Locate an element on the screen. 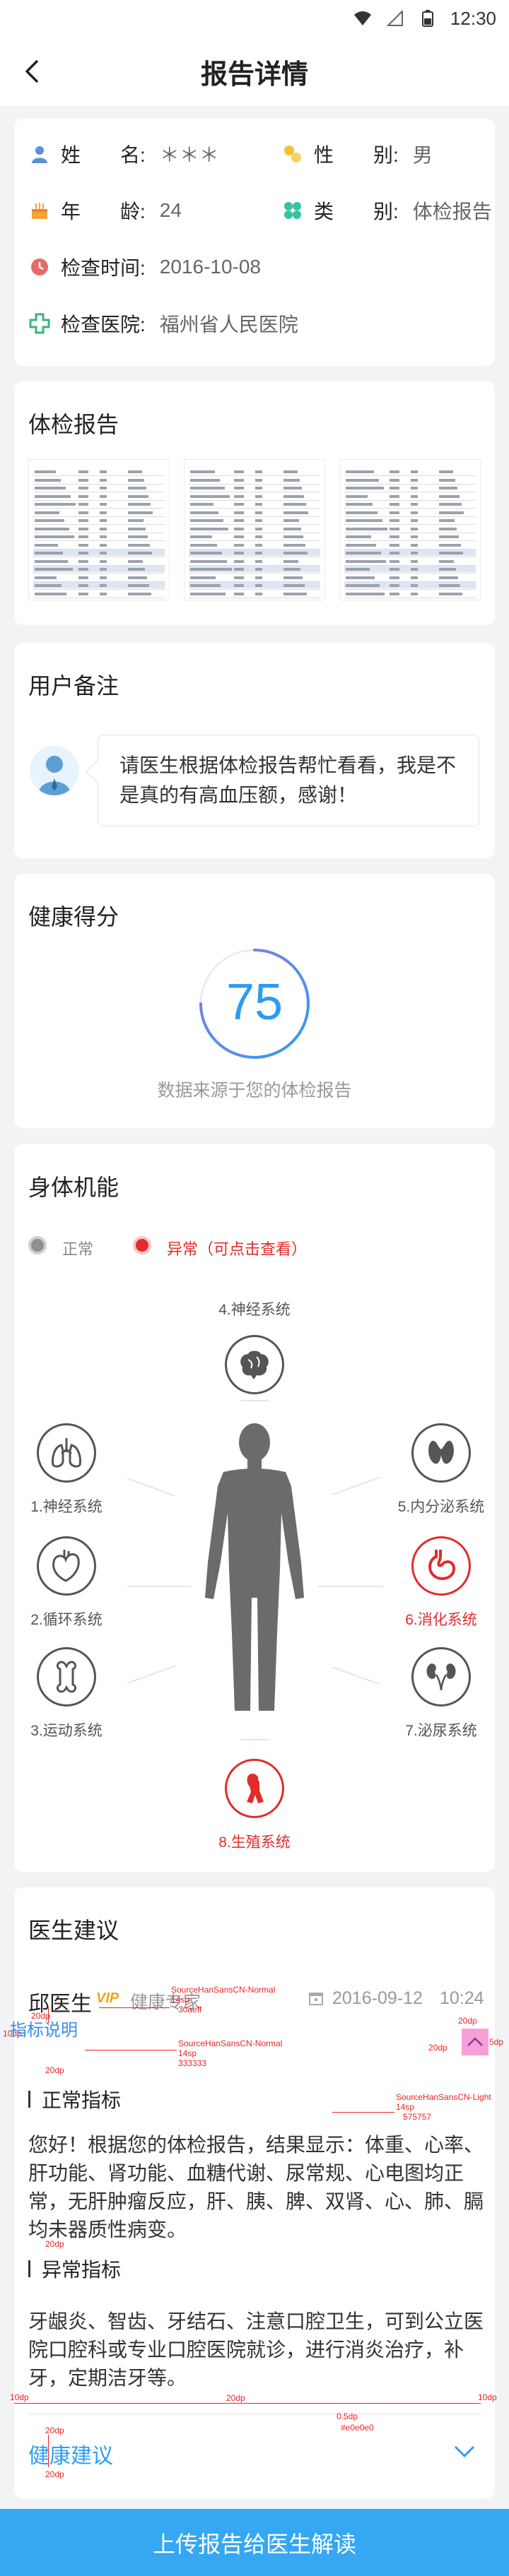  normal-indicators-heading: 正常指标 is located at coordinates (74, 2099).